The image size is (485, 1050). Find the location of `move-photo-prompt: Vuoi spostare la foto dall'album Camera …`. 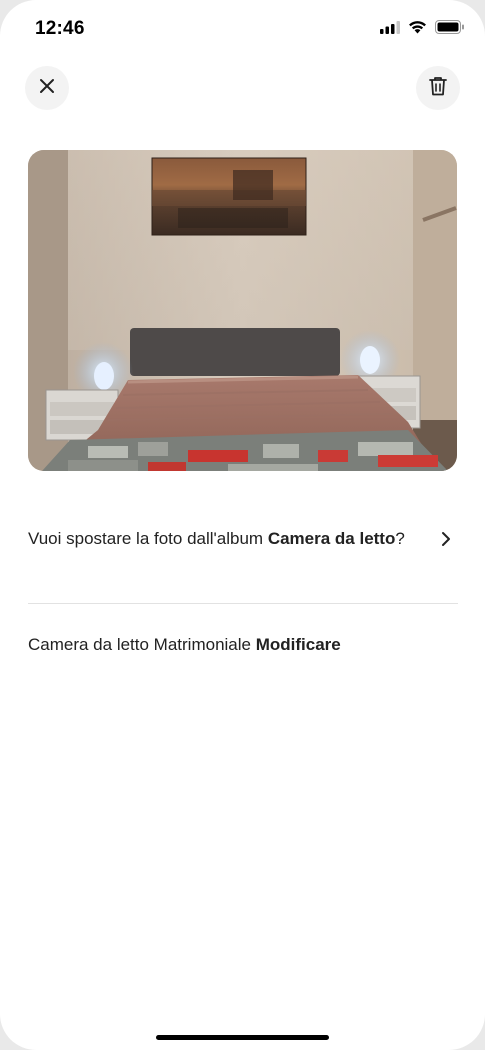

move-photo-prompt: Vuoi spostare la foto dall'album Camera … is located at coordinates (243, 553).